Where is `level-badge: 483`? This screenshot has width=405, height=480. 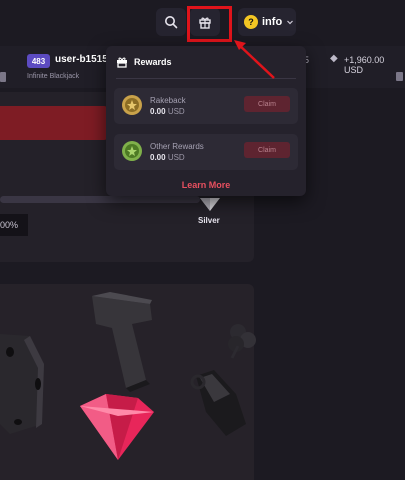
level-badge: 483 is located at coordinates (38, 61).